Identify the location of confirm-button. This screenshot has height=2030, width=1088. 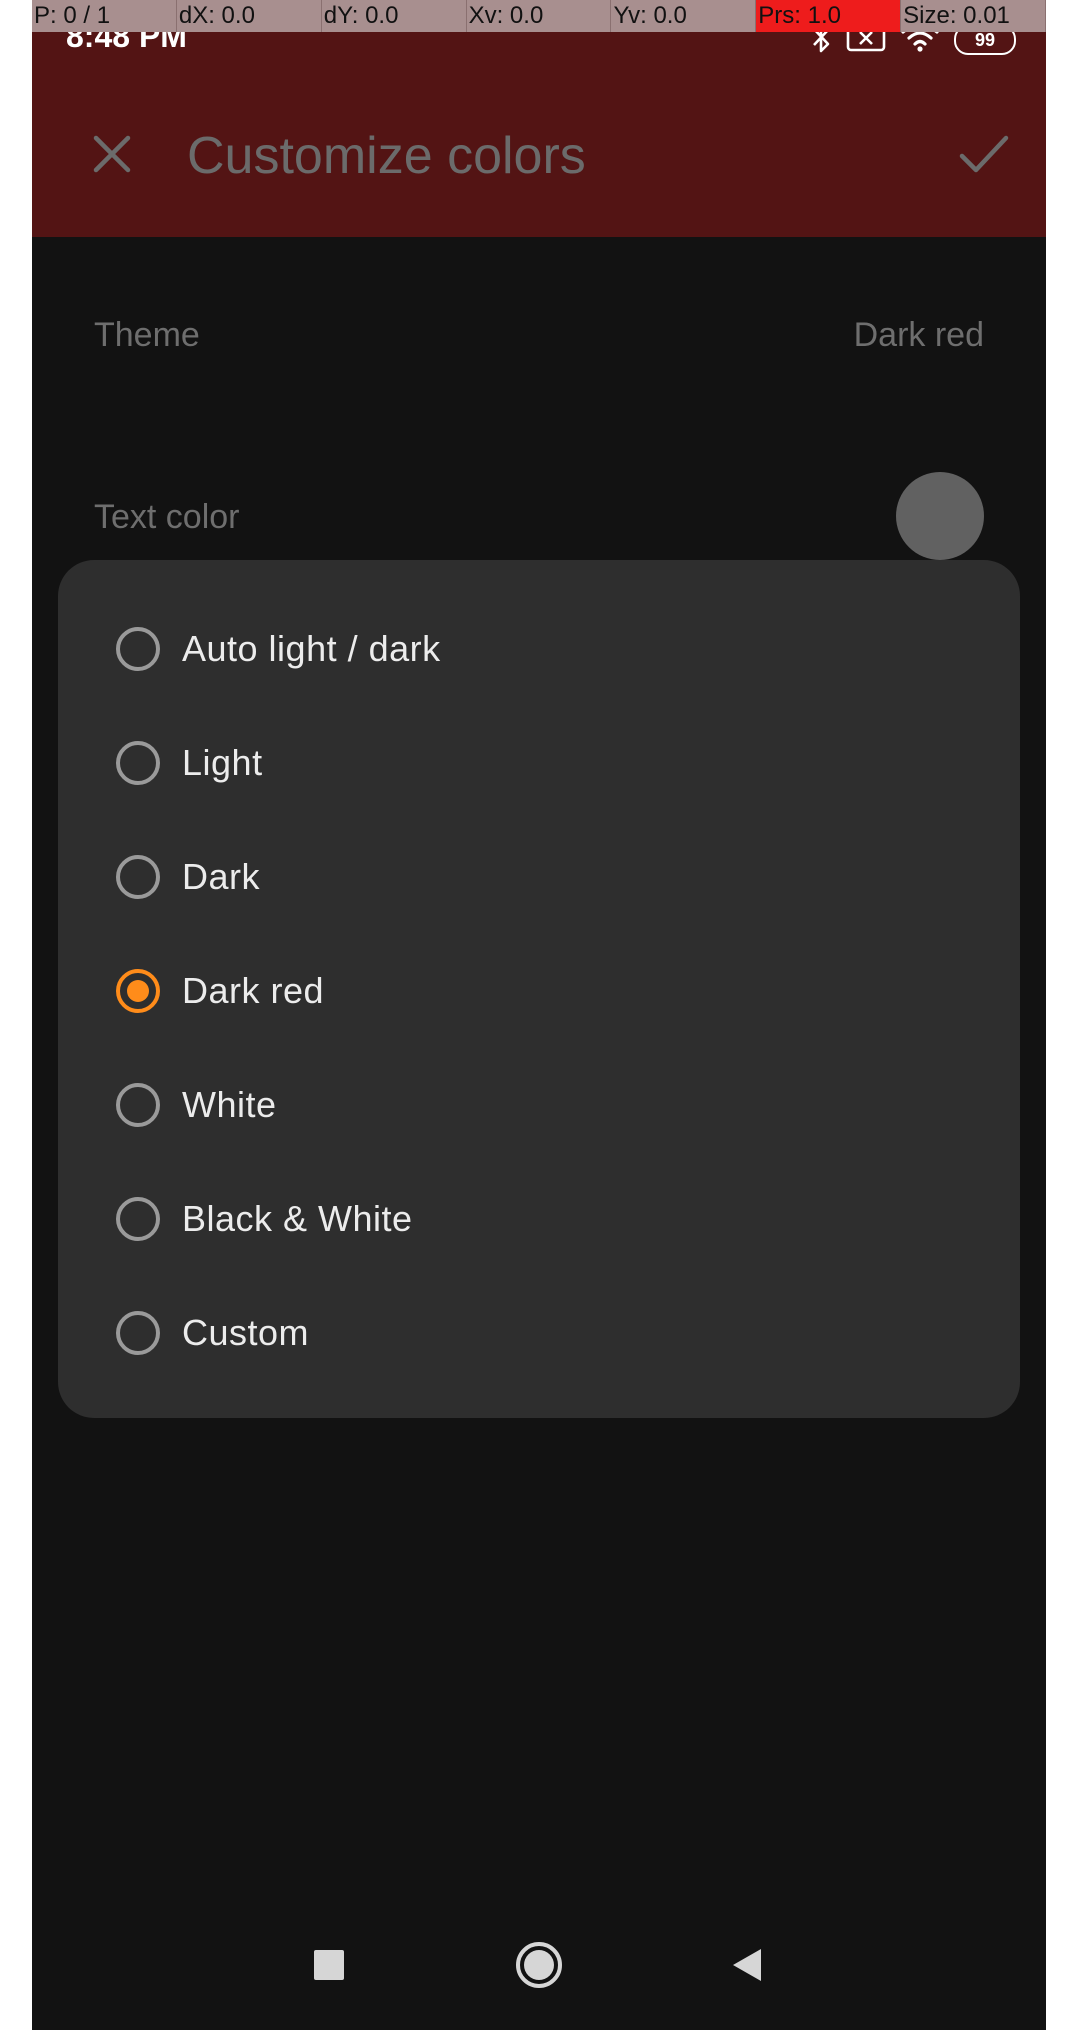
(984, 154).